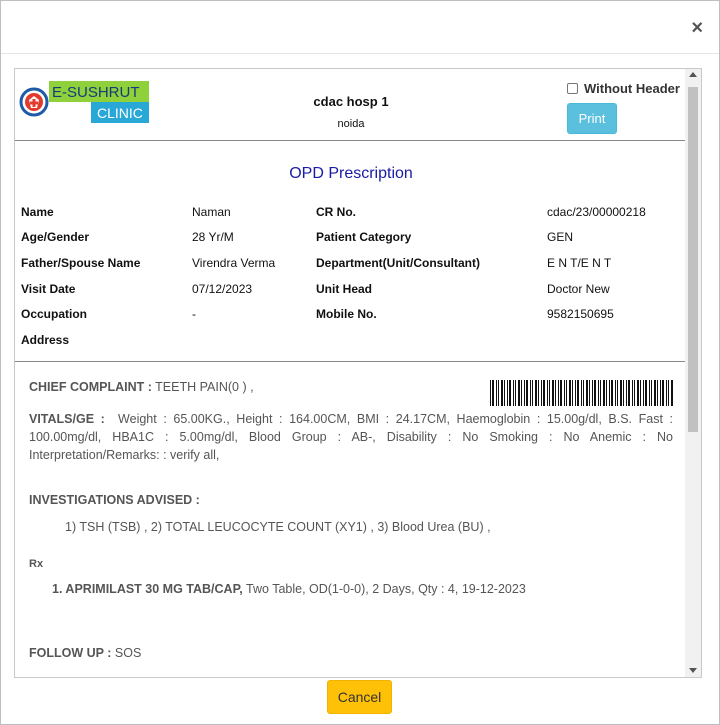 The image size is (720, 725). I want to click on chief-complaint-label: CHIEF COMPLAINT :, so click(90, 387).